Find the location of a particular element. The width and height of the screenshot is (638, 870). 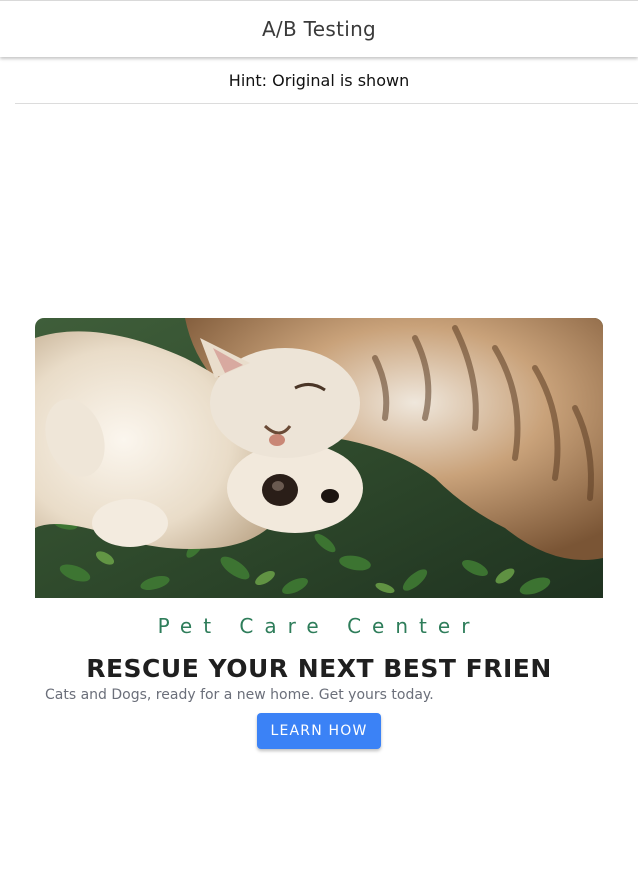

hint-text: Hint: Original is shown is located at coordinates (319, 80).